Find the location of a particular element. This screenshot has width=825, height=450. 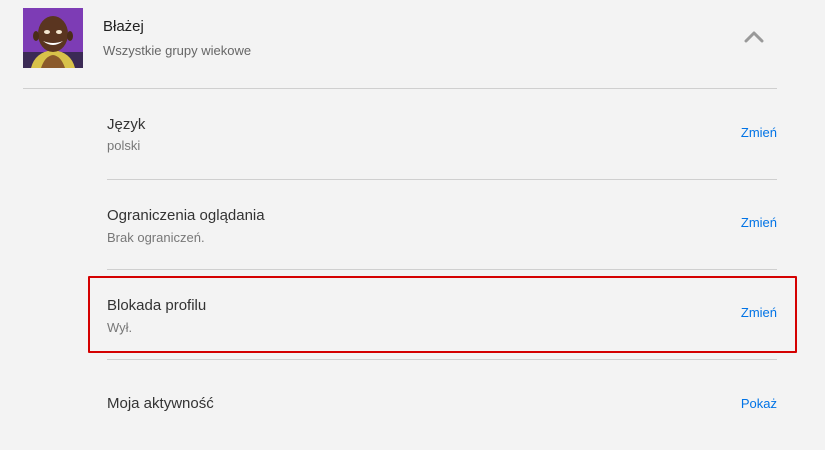

setting-title: Moja aktywność is located at coordinates (160, 403).